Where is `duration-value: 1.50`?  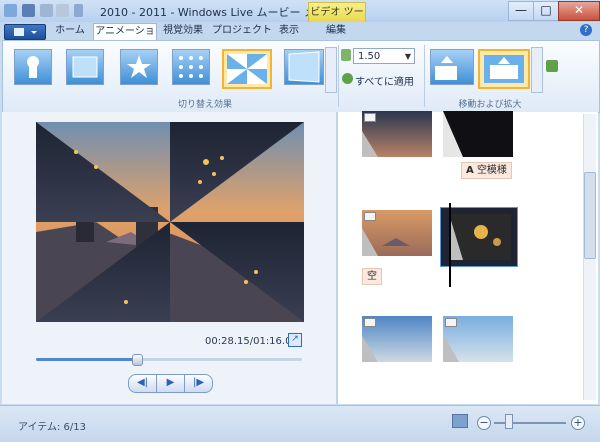 duration-value: 1.50 is located at coordinates (369, 56).